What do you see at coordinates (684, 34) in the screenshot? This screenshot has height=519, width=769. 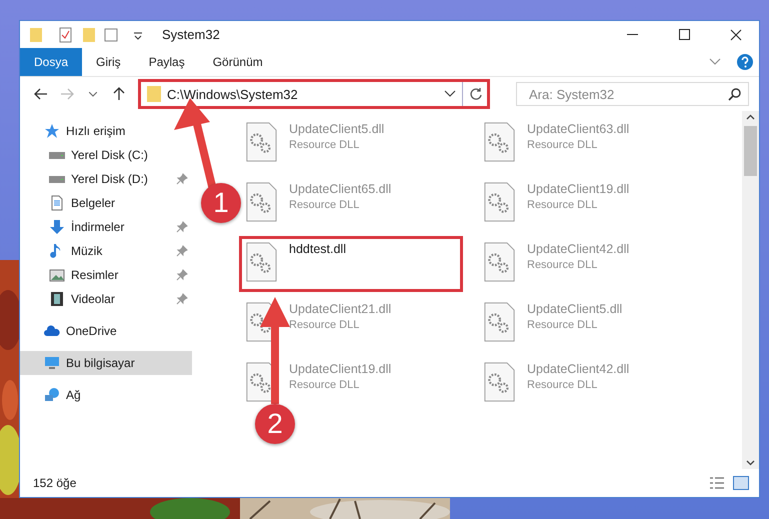 I see `maximize-icon` at bounding box center [684, 34].